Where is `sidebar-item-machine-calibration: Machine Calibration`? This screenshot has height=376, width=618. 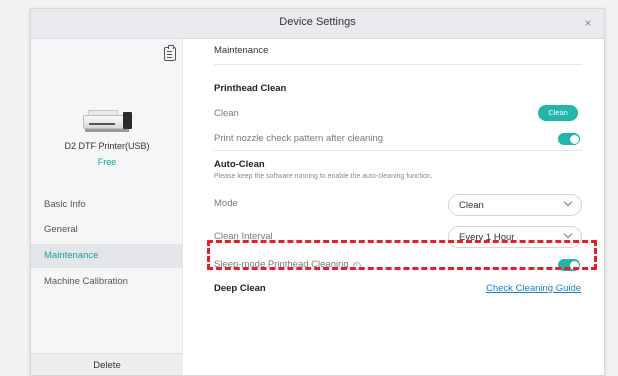 sidebar-item-machine-calibration: Machine Calibration is located at coordinates (107, 282).